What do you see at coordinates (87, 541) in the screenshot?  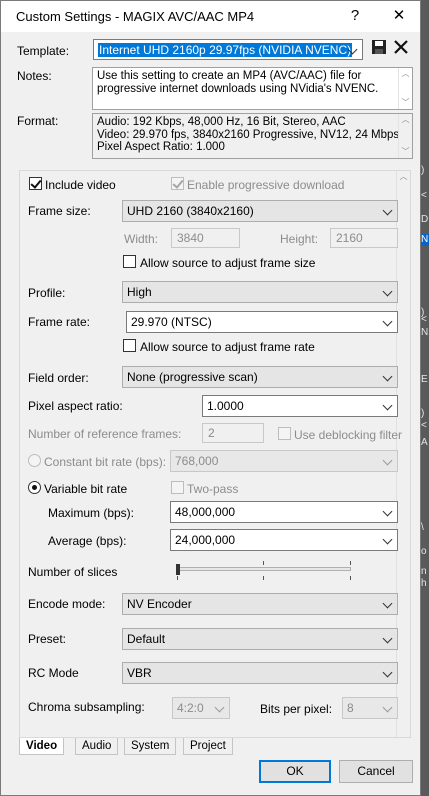 I see `average-bps-label: Average (bps):` at bounding box center [87, 541].